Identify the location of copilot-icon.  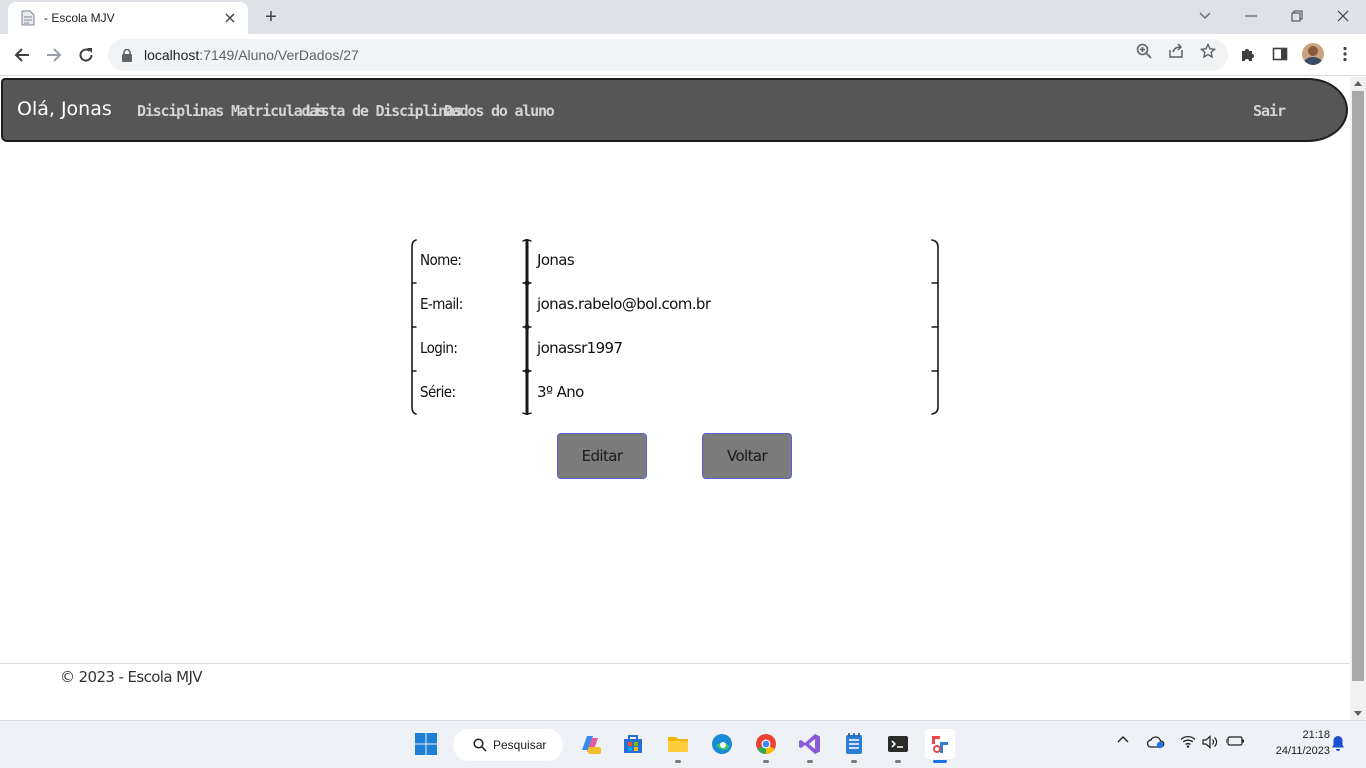
(590, 744).